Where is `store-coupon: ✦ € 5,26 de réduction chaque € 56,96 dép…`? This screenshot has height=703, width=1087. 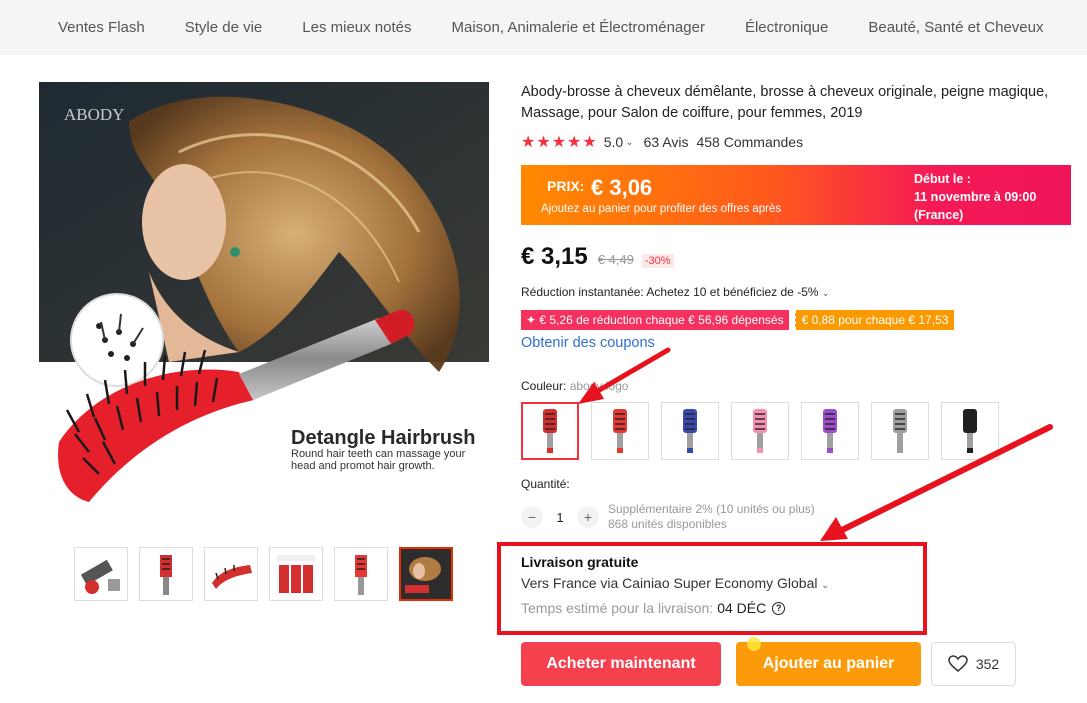 store-coupon: ✦ € 5,26 de réduction chaque € 56,96 dép… is located at coordinates (655, 320).